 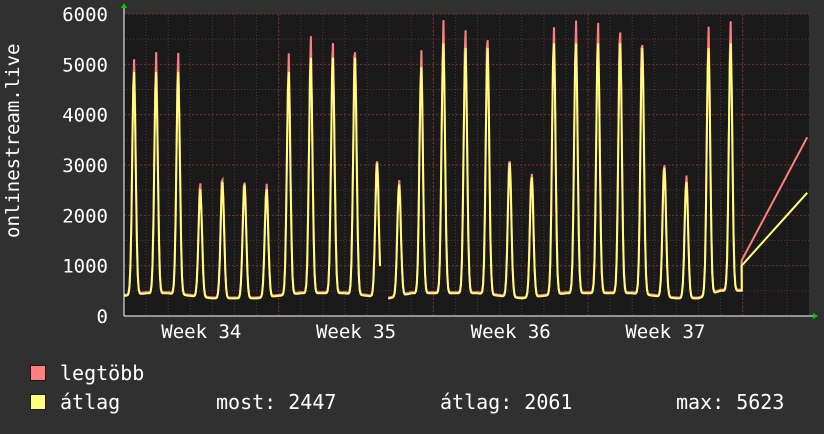 I want to click on x-axis-arrow, so click(x=815, y=316).